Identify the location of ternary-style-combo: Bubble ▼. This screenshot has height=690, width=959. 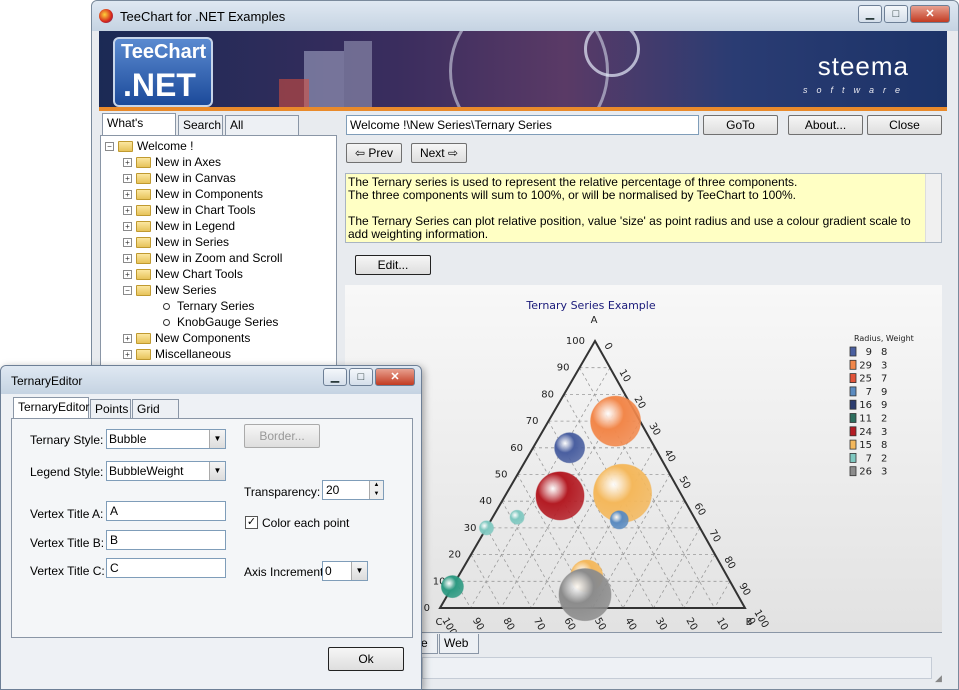
(166, 439).